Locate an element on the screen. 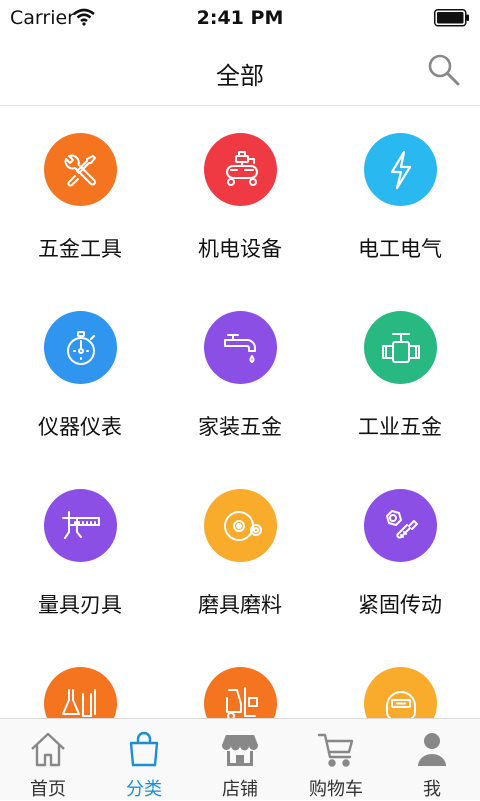  category-item-home-hardware: 家装五金 is located at coordinates (240, 374).